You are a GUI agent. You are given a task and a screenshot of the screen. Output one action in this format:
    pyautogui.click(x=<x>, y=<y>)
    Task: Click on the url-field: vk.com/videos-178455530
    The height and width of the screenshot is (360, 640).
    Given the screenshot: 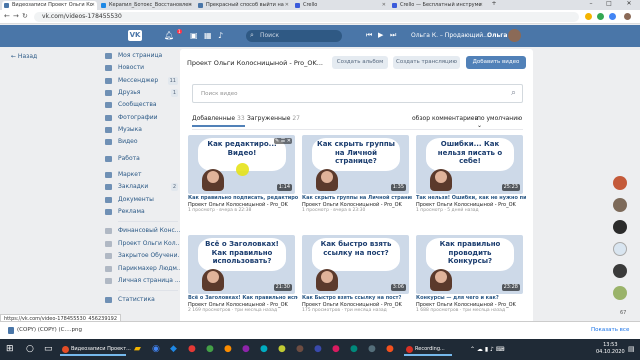 What is the action you would take?
    pyautogui.click(x=306, y=17)
    